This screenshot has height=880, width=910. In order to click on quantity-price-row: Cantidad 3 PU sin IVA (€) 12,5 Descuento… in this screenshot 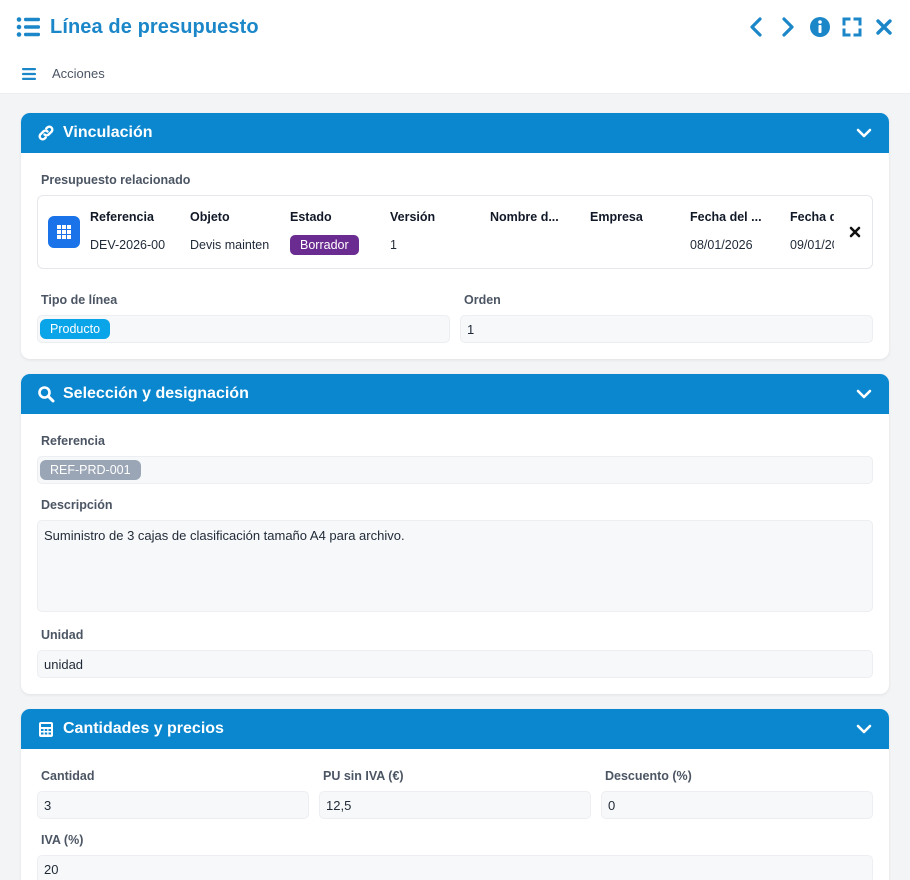, I will do `click(455, 791)`.